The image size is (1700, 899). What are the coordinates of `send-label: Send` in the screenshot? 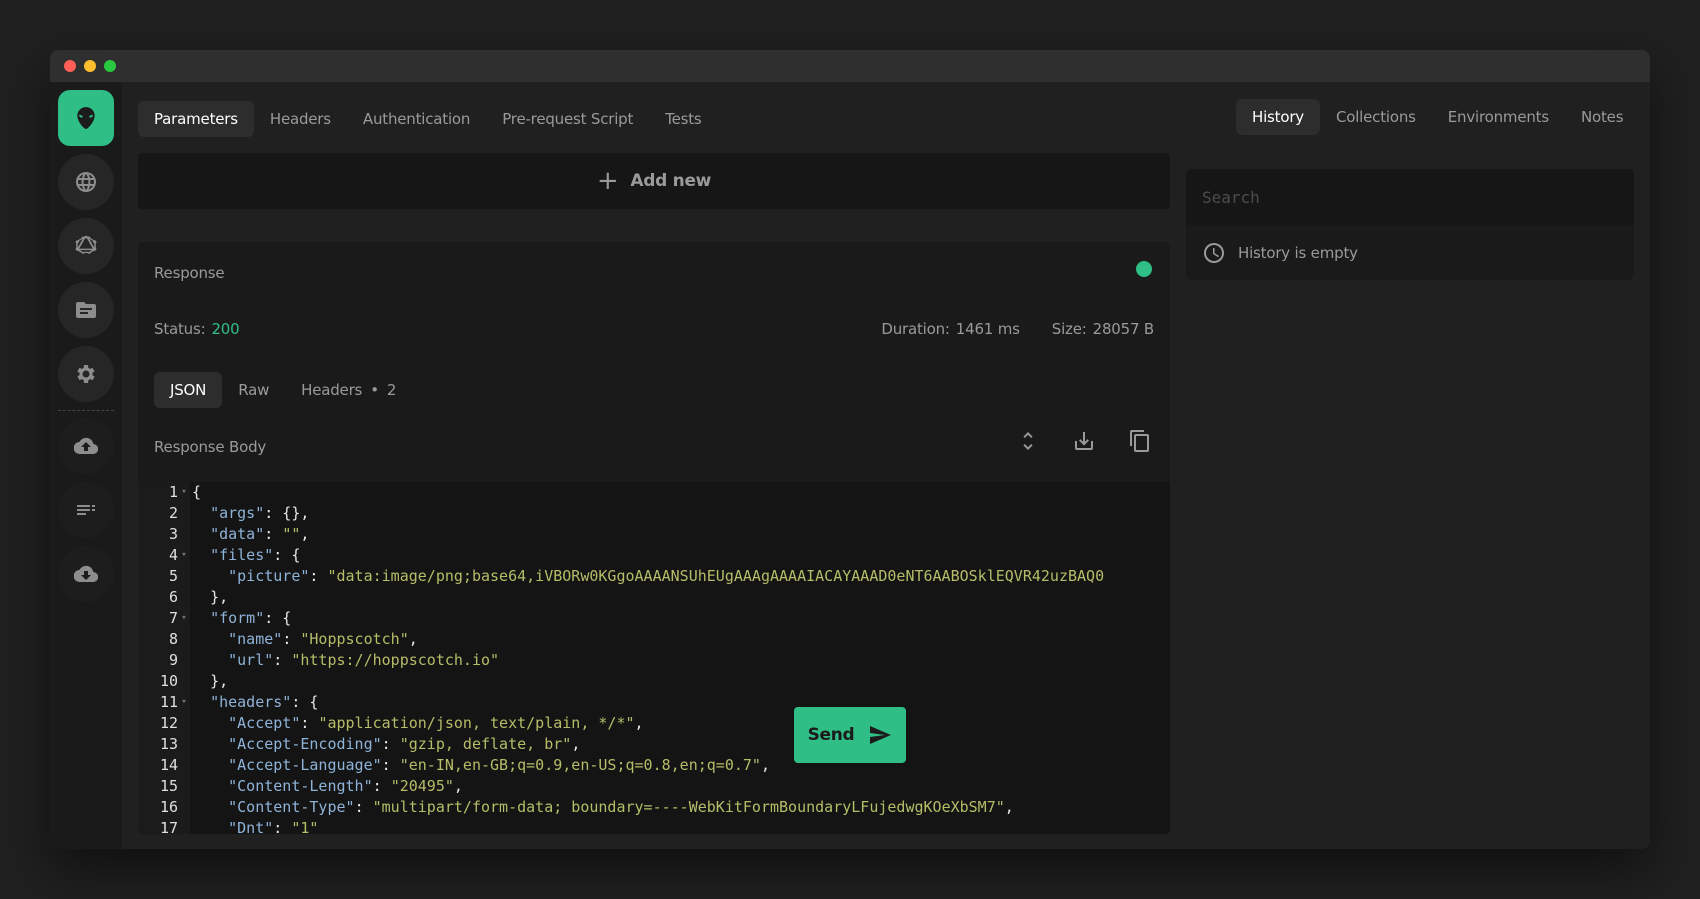 It's located at (831, 735).